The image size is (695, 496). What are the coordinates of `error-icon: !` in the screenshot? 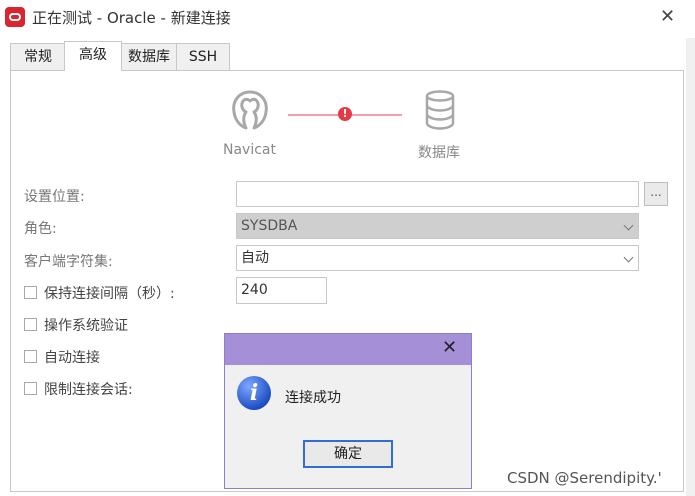 It's located at (345, 114).